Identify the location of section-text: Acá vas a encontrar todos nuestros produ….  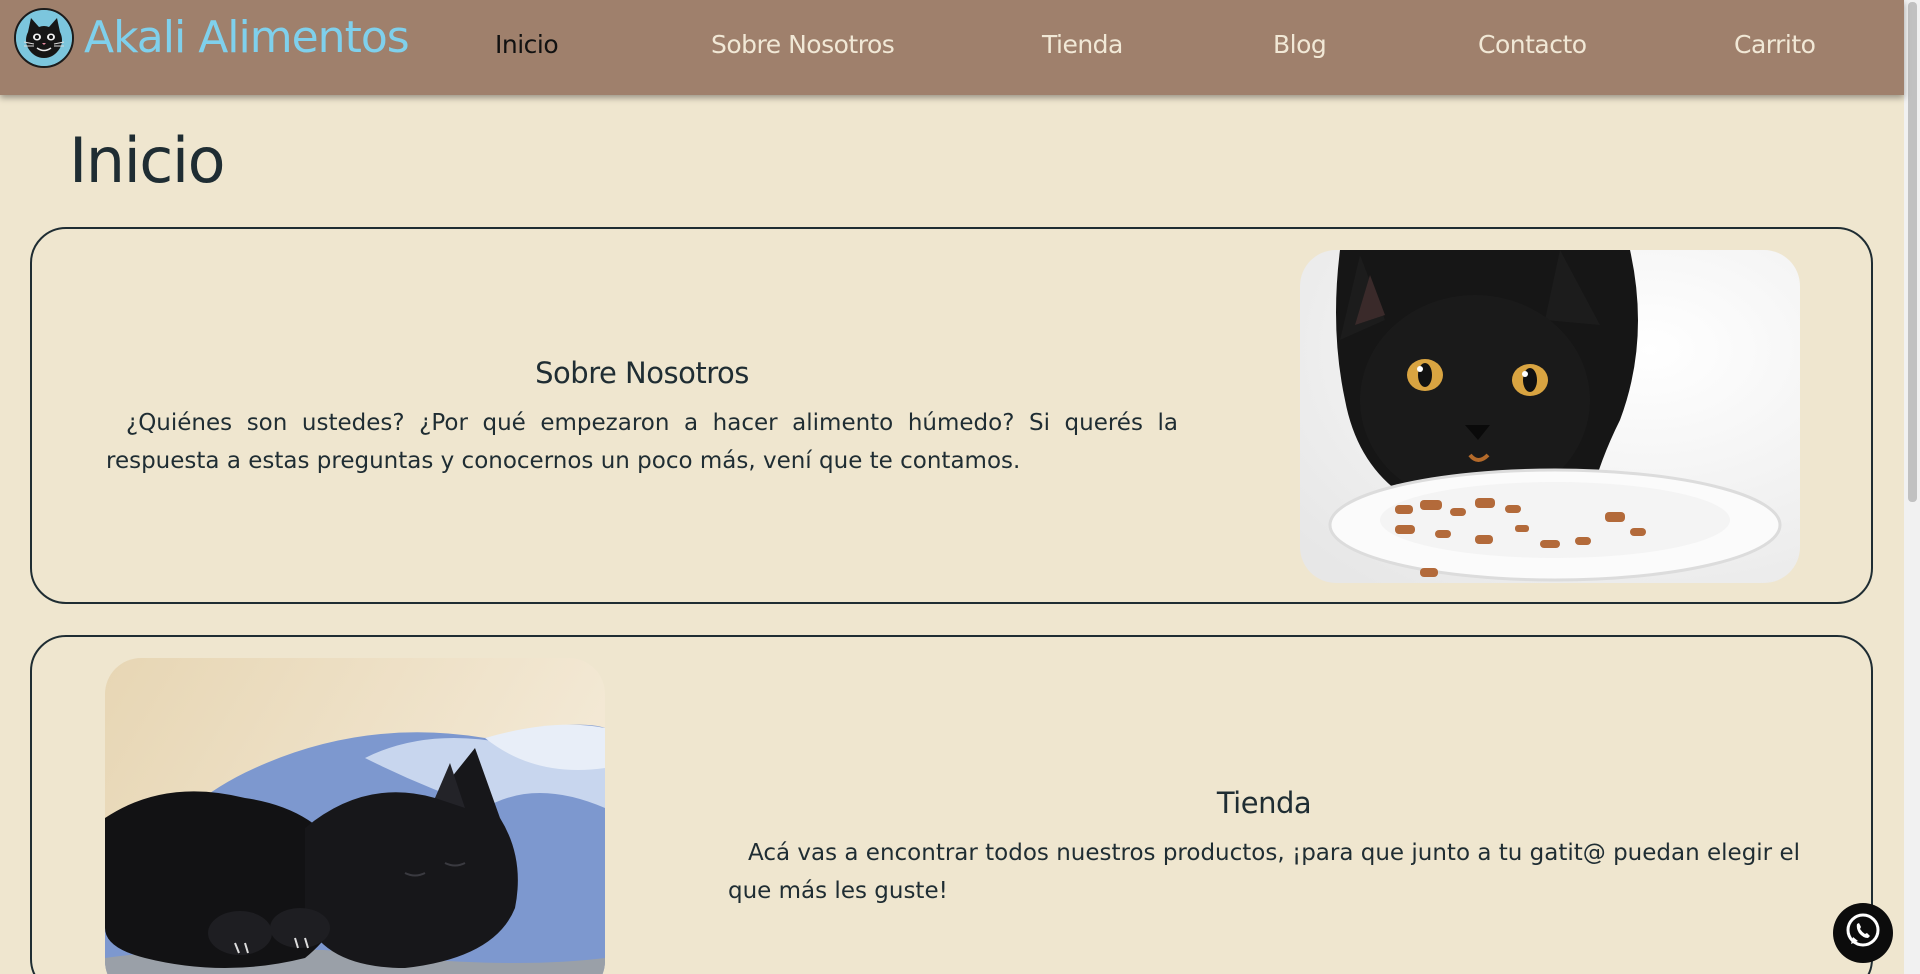
(1264, 872).